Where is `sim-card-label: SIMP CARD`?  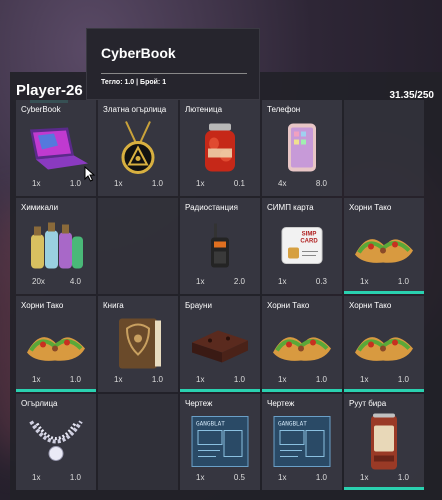
sim-card-label: SIMP CARD is located at coordinates (309, 238).